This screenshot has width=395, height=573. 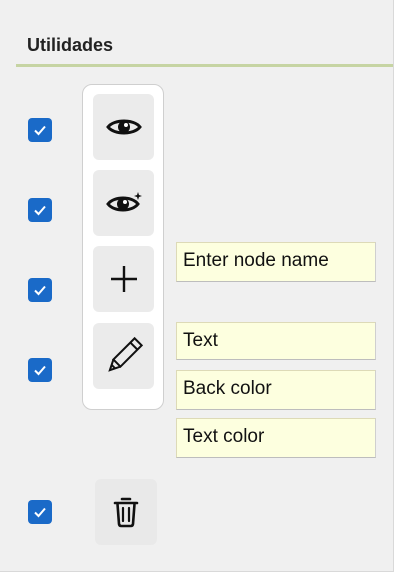 I want to click on pencil-icon, so click(x=125, y=354).